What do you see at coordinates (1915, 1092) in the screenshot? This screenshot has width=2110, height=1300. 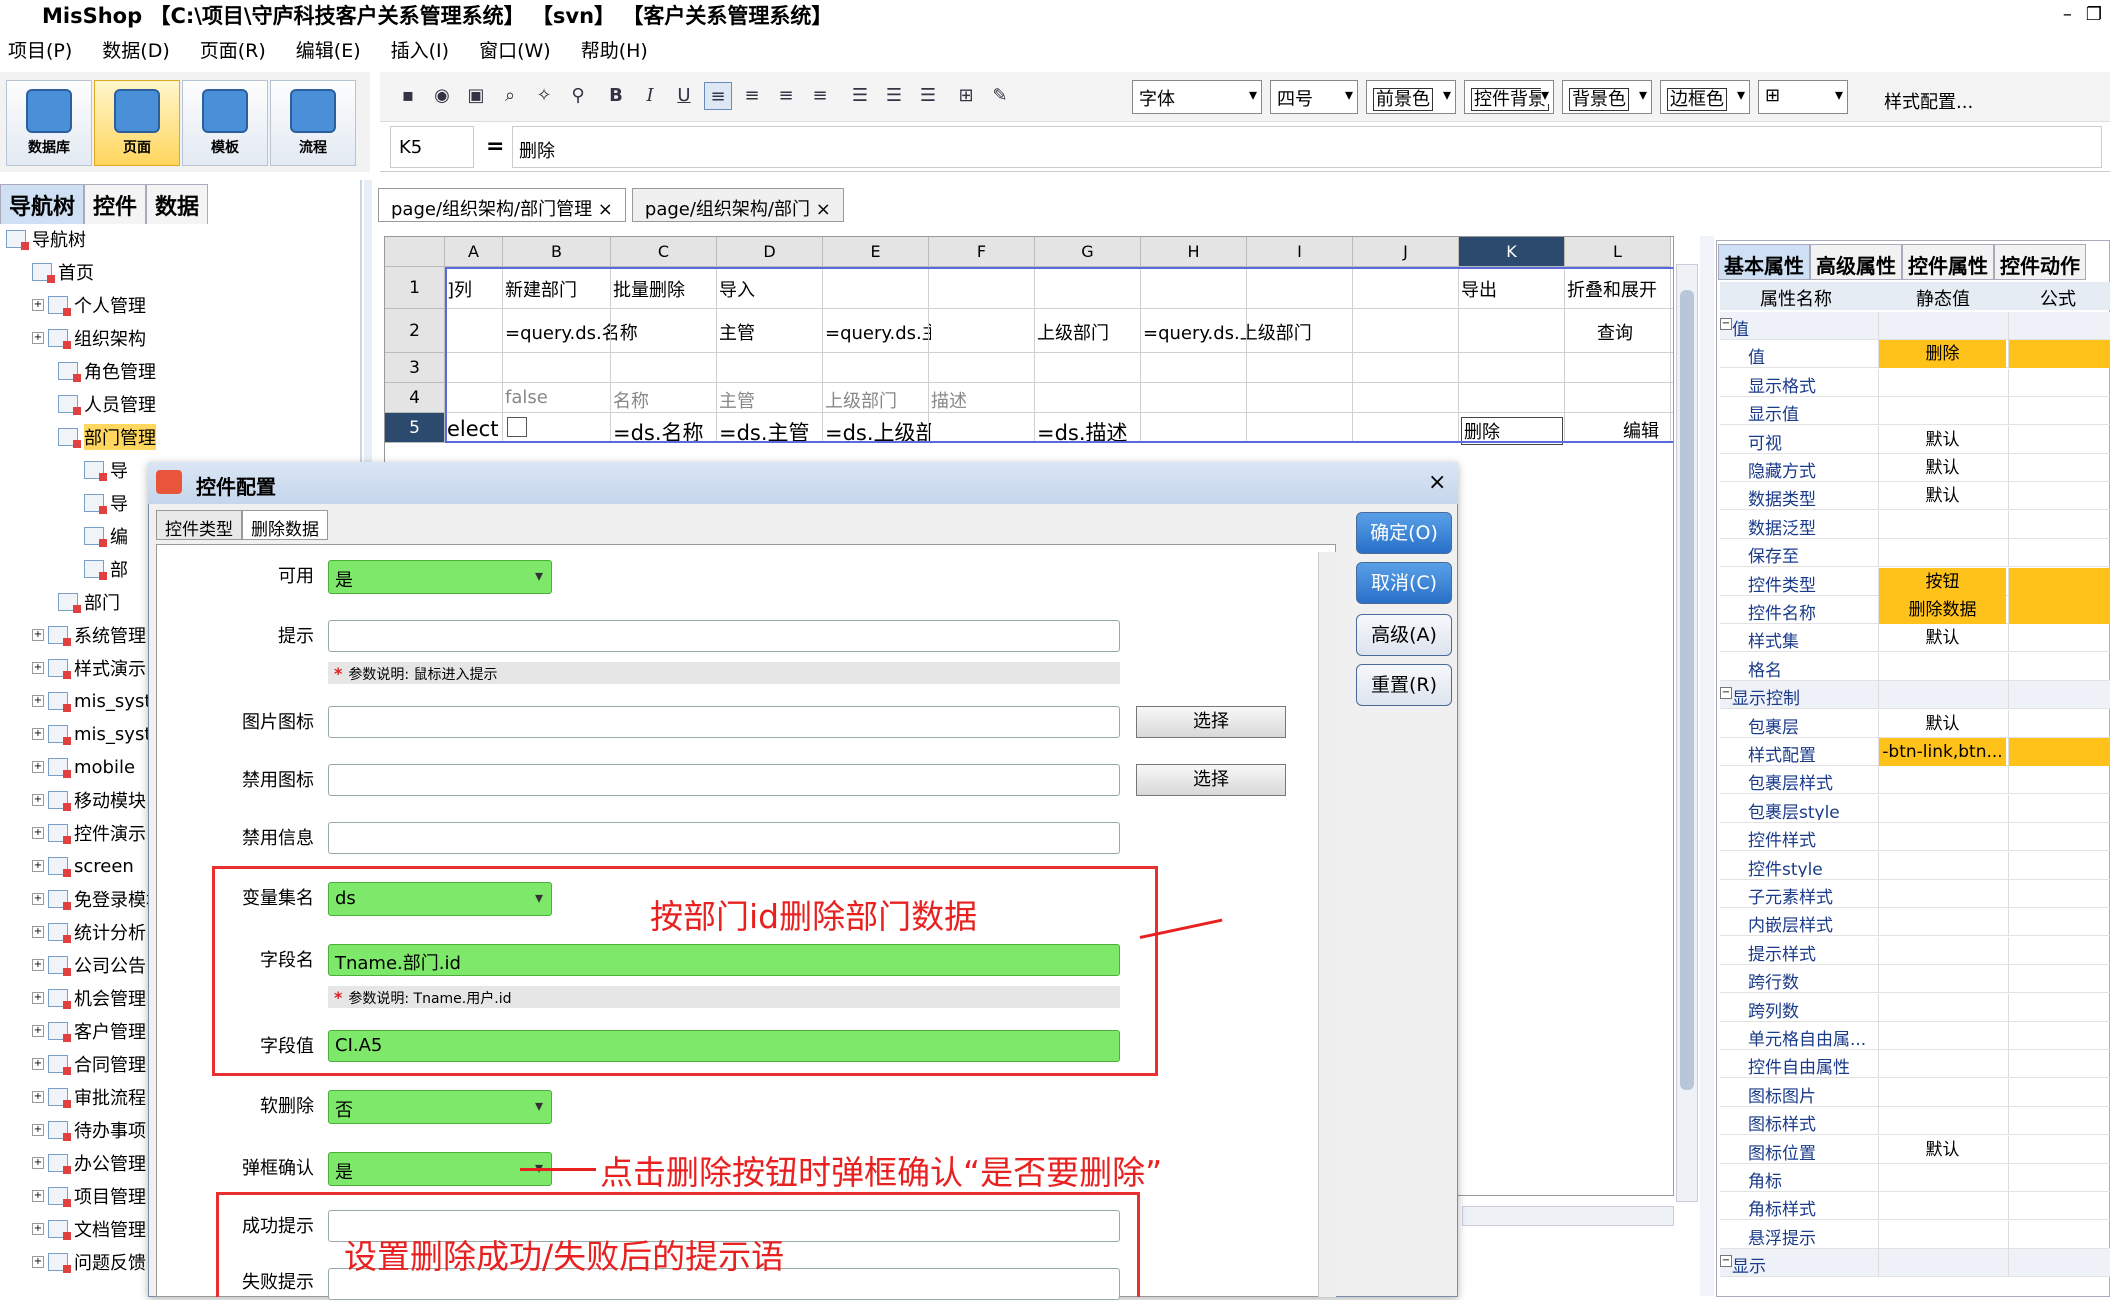 I see `property-row: 图标图片` at bounding box center [1915, 1092].